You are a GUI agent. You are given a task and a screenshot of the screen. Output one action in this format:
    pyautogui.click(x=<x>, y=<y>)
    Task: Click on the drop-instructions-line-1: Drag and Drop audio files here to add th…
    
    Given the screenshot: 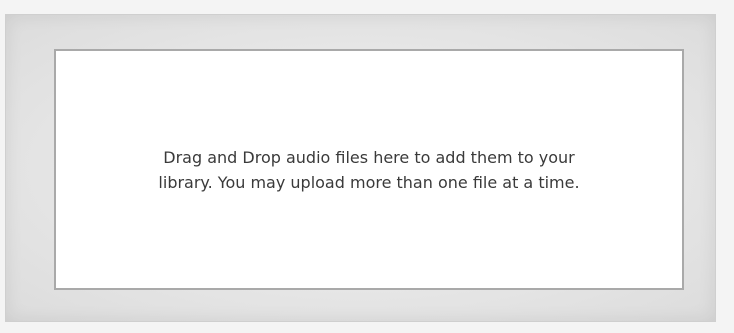 What is the action you would take?
    pyautogui.click(x=369, y=157)
    